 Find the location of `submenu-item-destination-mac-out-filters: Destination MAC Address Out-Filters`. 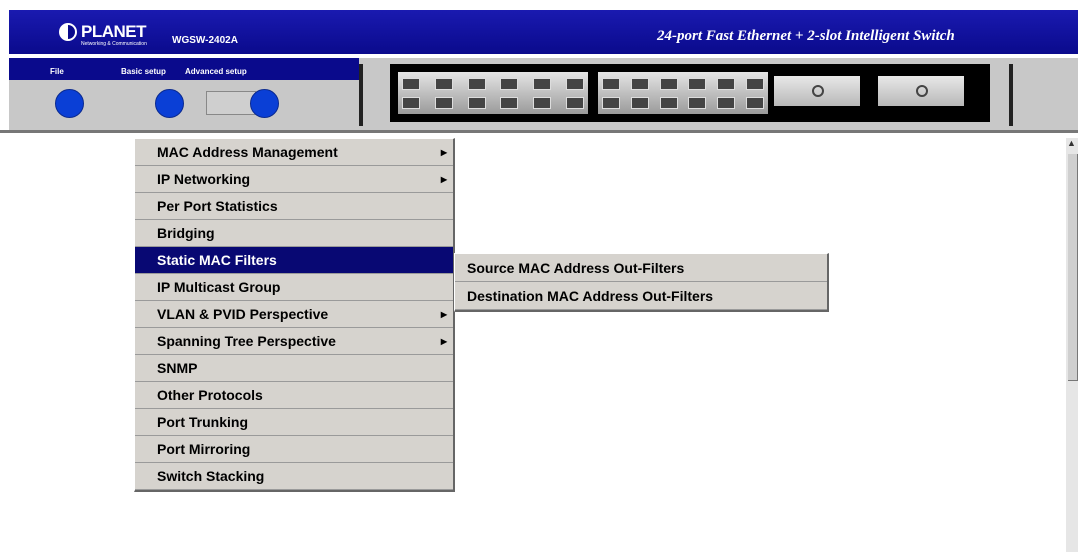

submenu-item-destination-mac-out-filters: Destination MAC Address Out-Filters is located at coordinates (641, 296).